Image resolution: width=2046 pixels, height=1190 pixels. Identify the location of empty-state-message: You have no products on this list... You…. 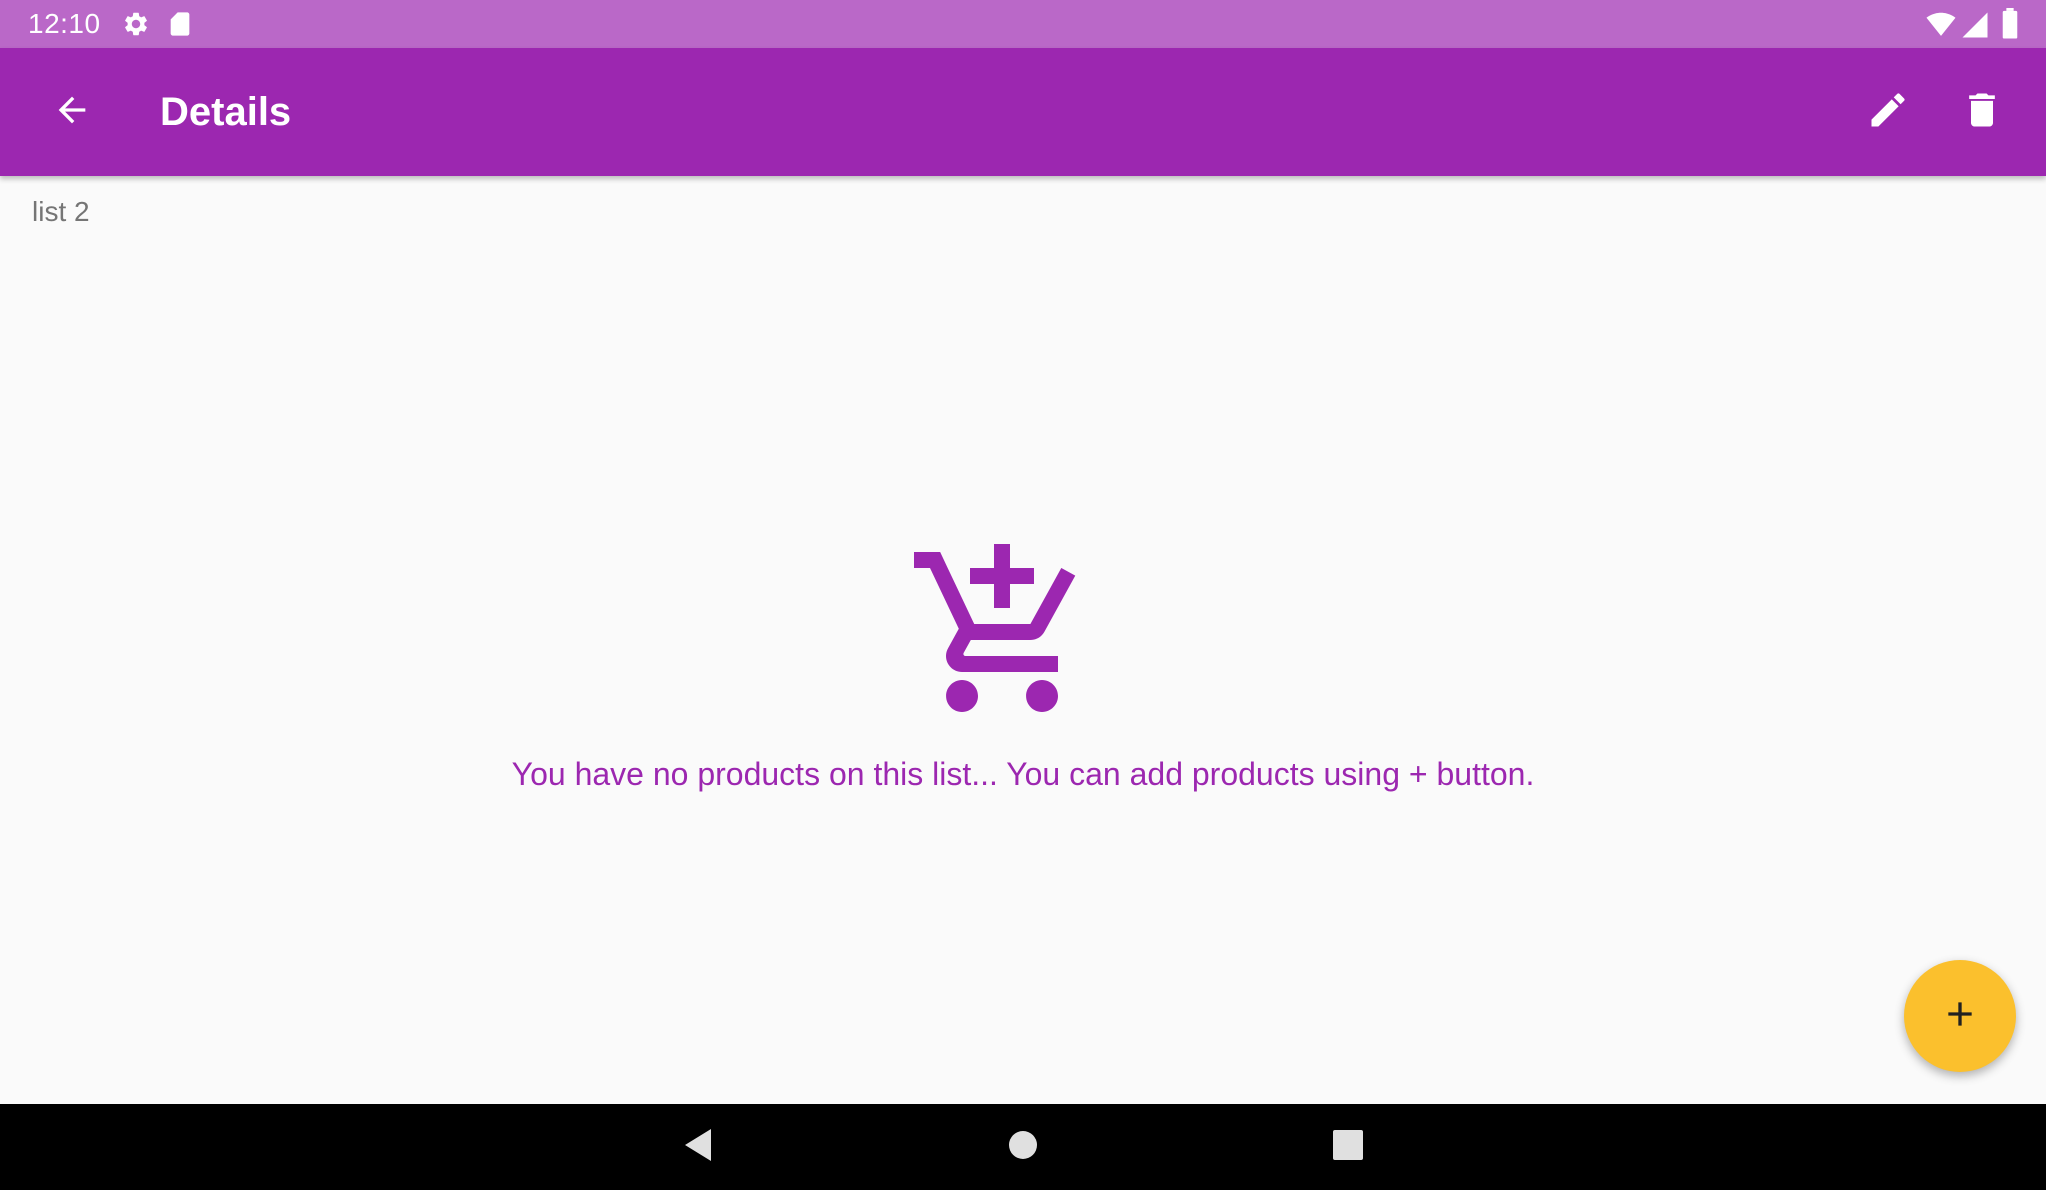
(1023, 774).